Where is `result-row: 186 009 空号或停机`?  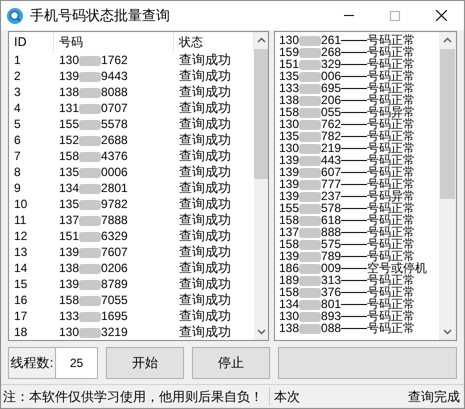 result-row: 186 009 空号或停机 is located at coordinates (359, 268).